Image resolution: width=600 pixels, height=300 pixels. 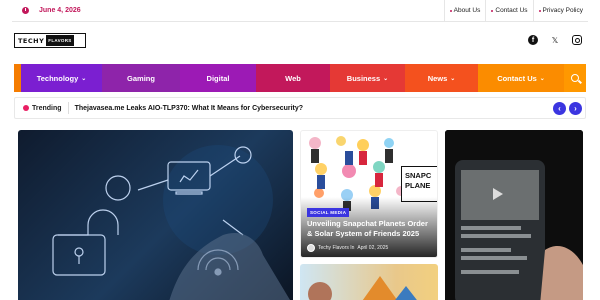 I want to click on secondary-post-card, so click(x=369, y=282).